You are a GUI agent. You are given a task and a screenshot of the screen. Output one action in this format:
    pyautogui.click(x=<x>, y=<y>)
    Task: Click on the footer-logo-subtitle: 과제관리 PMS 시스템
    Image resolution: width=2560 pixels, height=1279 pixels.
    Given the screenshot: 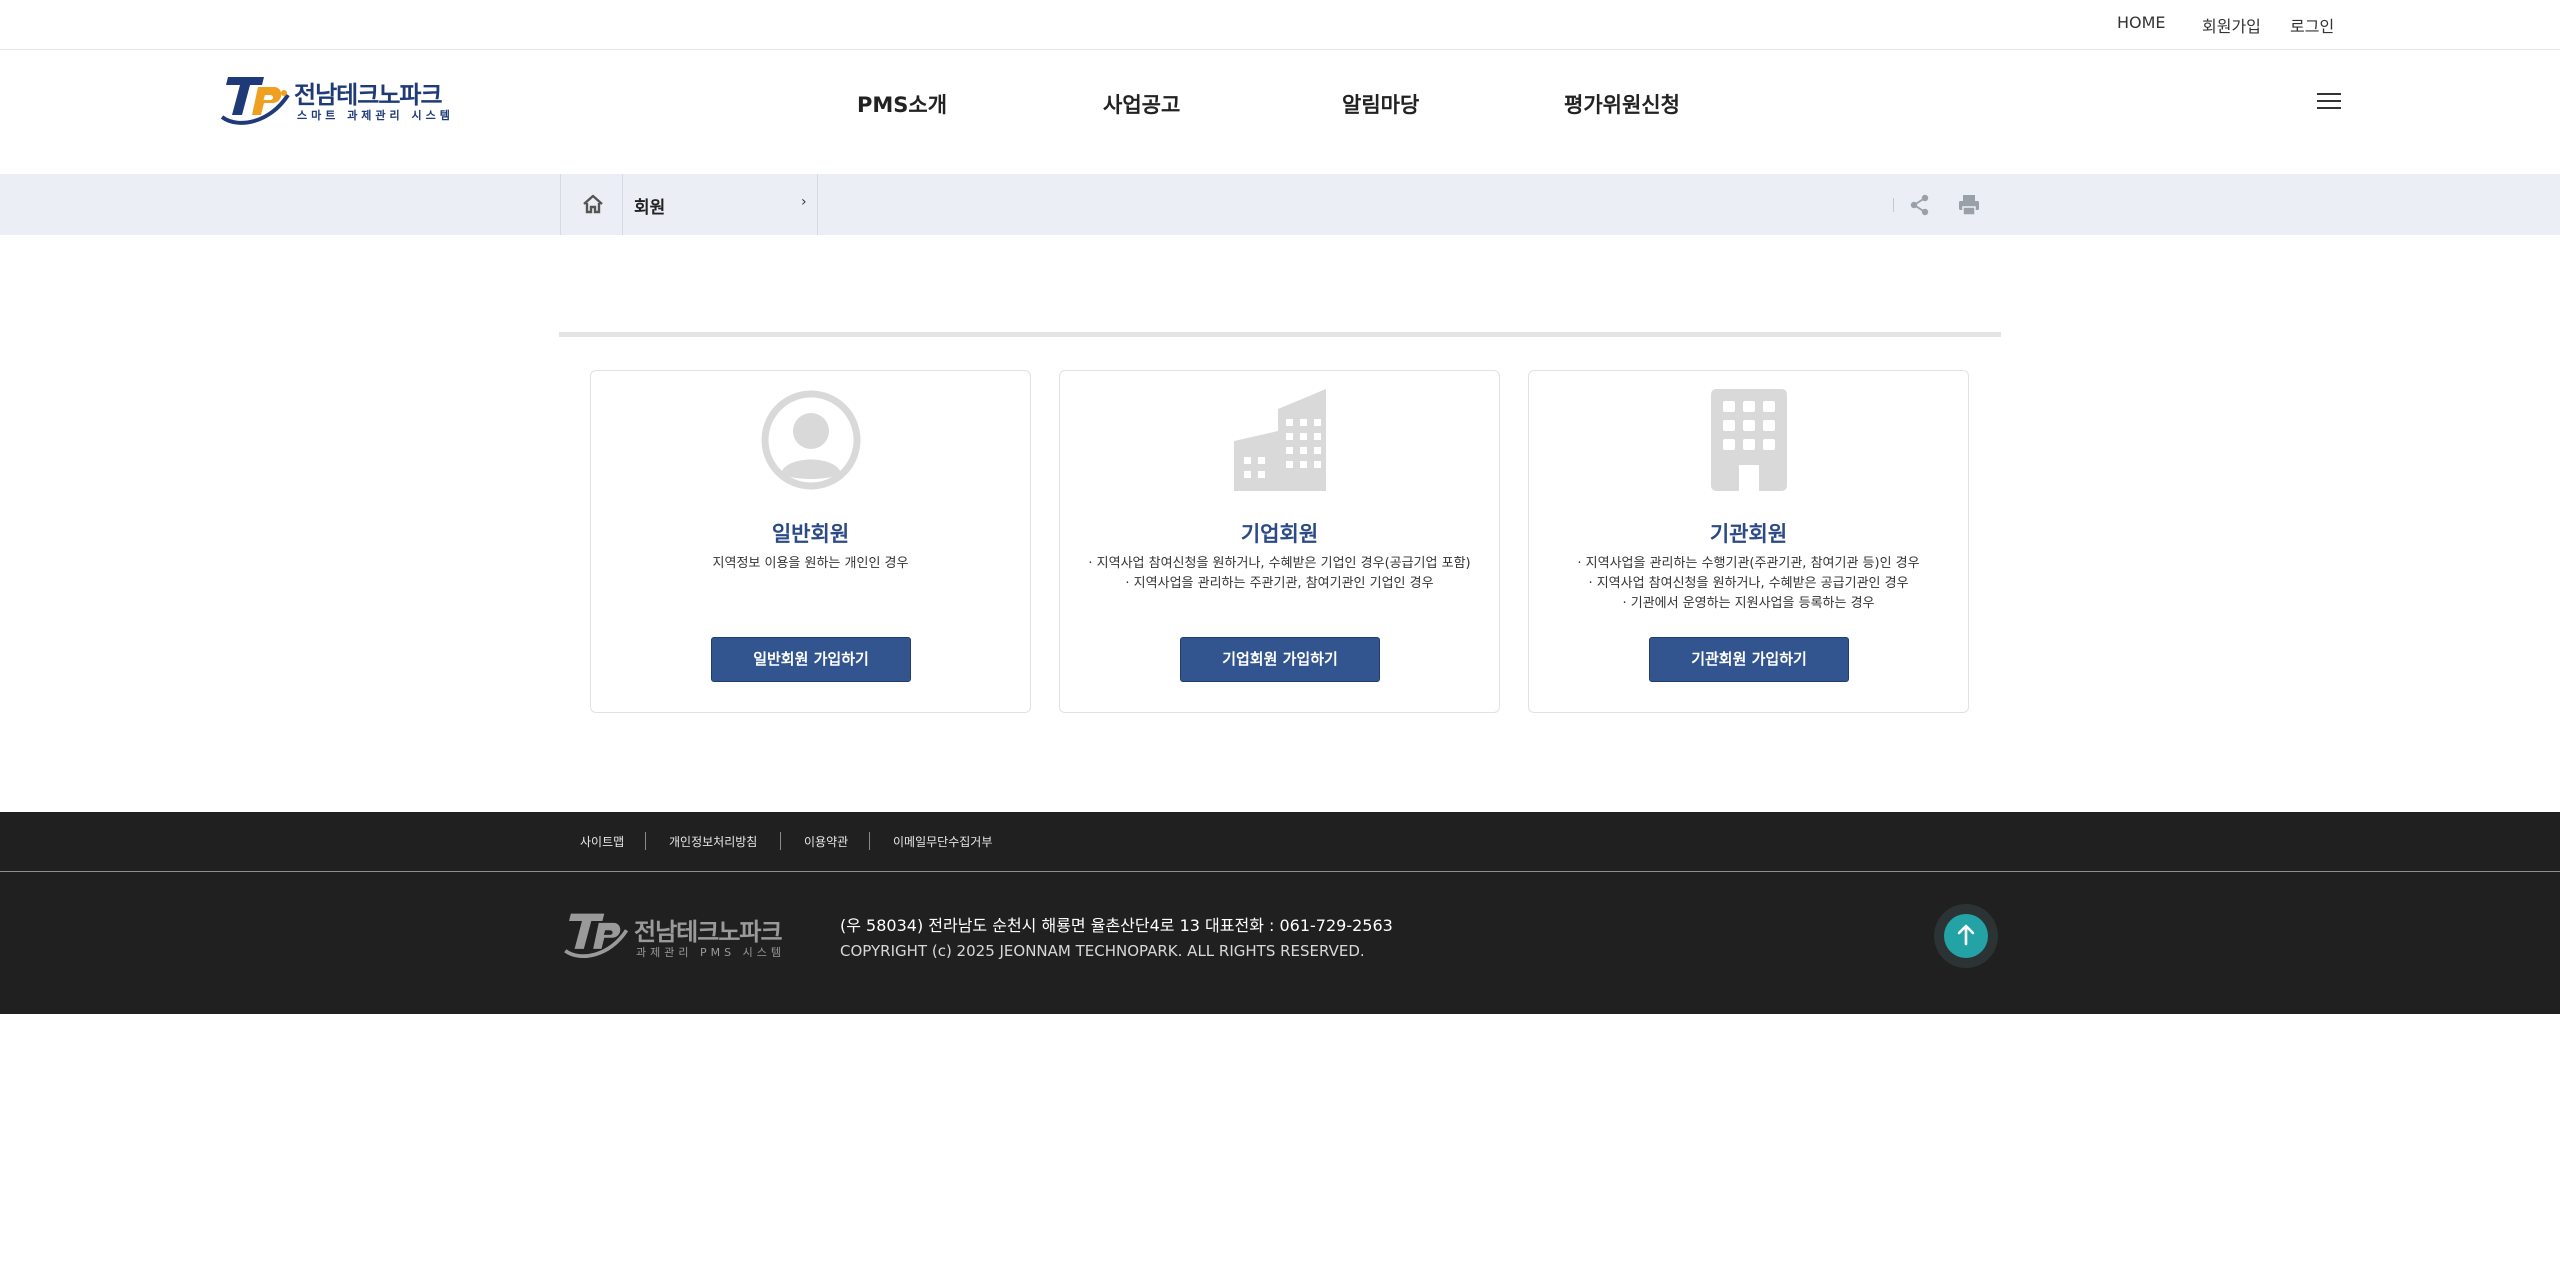 What is the action you would take?
    pyautogui.click(x=710, y=952)
    